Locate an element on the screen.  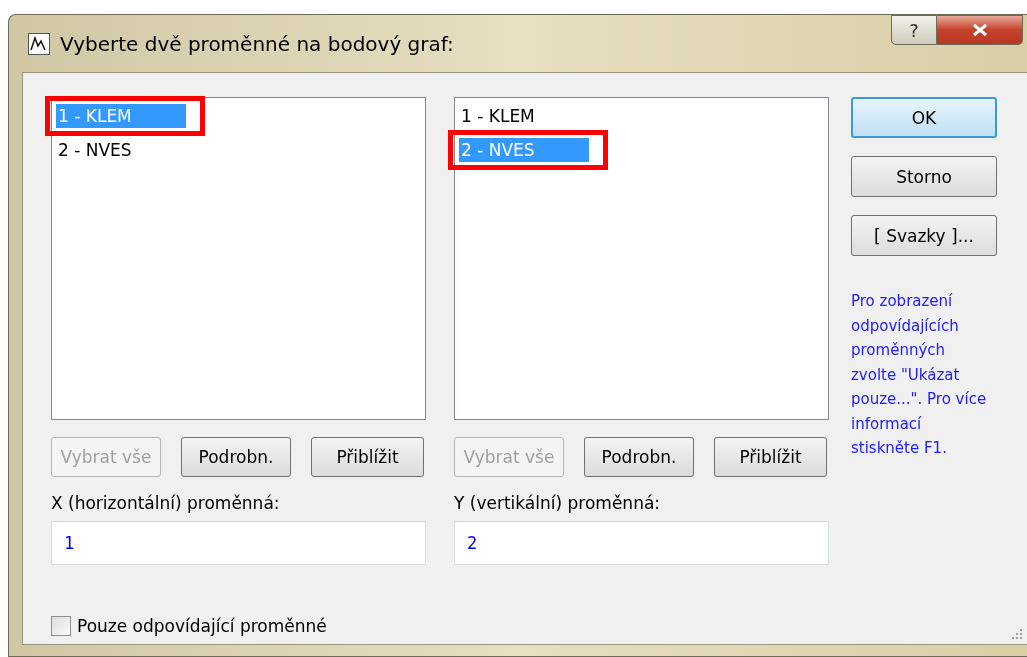
close-button is located at coordinates (980, 30).